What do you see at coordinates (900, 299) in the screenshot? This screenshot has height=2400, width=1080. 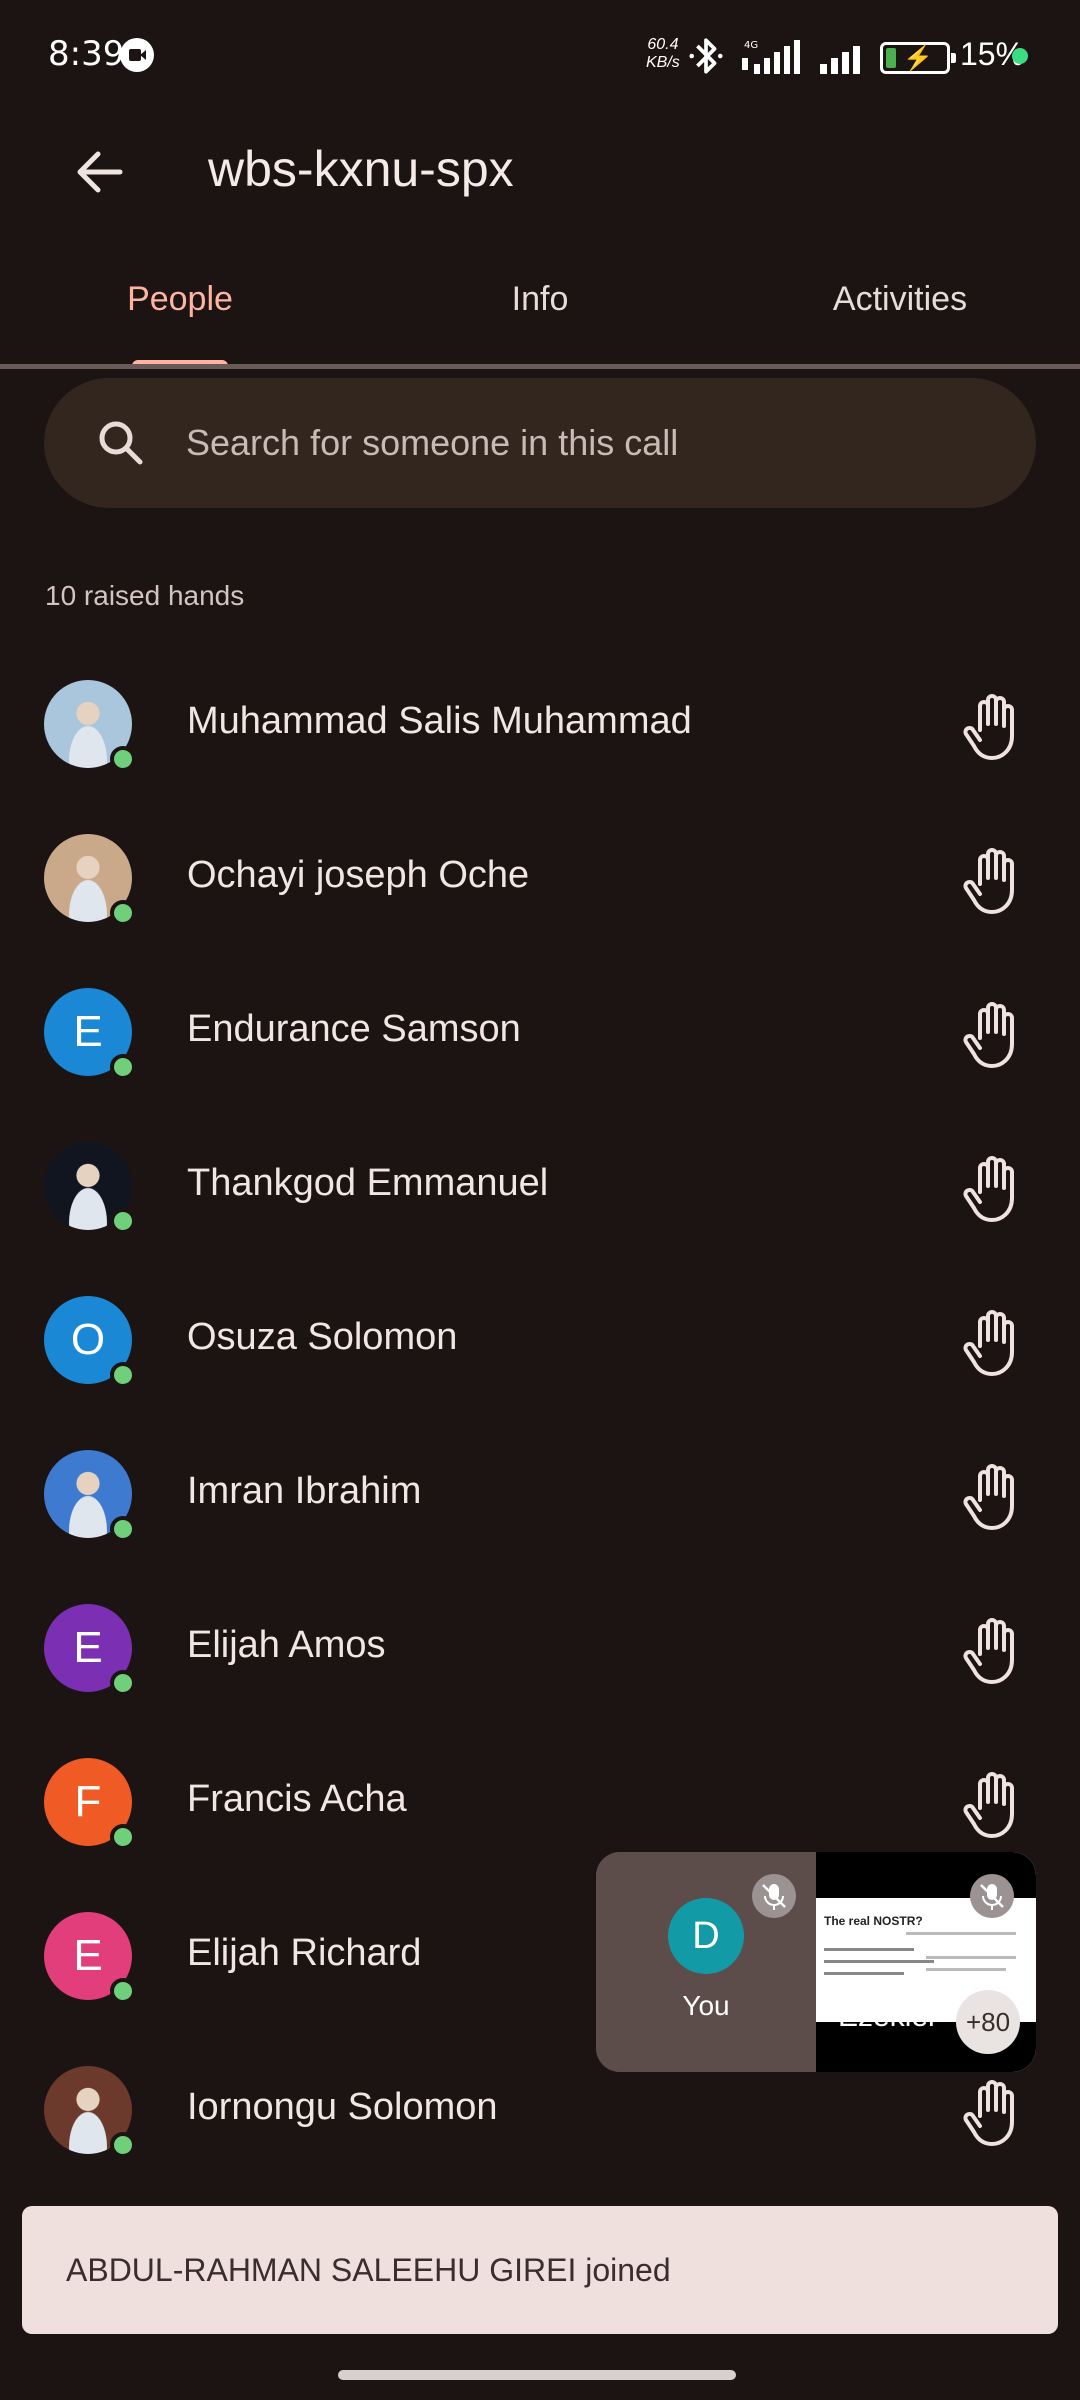 I see `tab-activities: Activities` at bounding box center [900, 299].